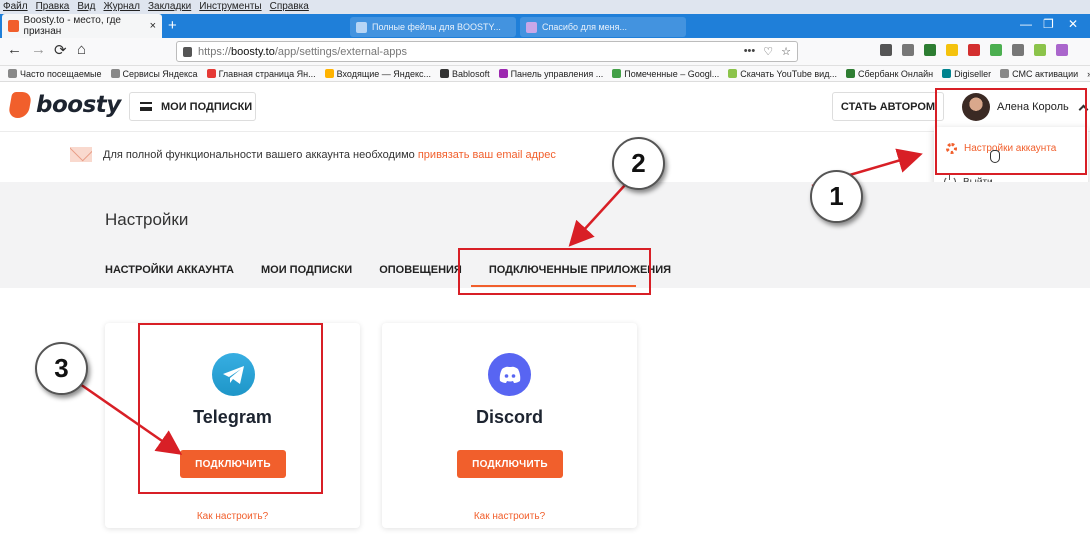 This screenshot has width=1090, height=542. Describe the element at coordinates (13, 26) in the screenshot. I see `boosty-favicon-icon` at that location.